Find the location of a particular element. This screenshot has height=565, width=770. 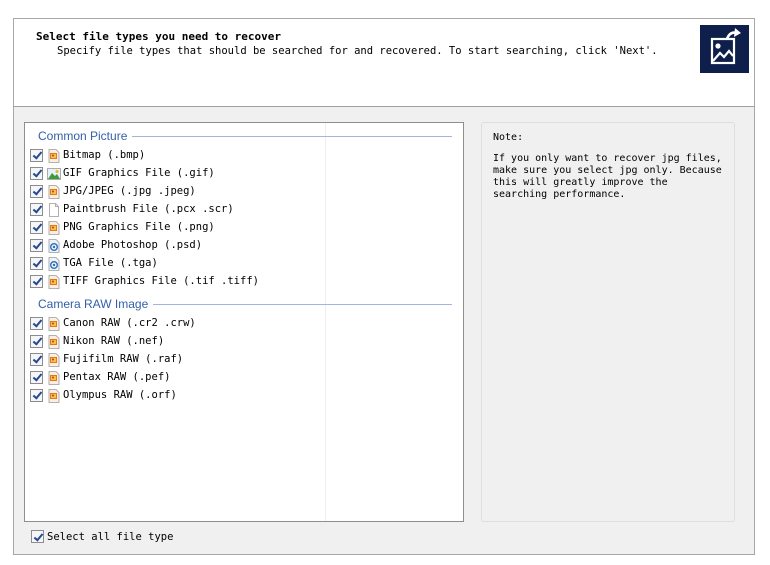

file-type-label: Pentax RAW (.pef) is located at coordinates (117, 377).